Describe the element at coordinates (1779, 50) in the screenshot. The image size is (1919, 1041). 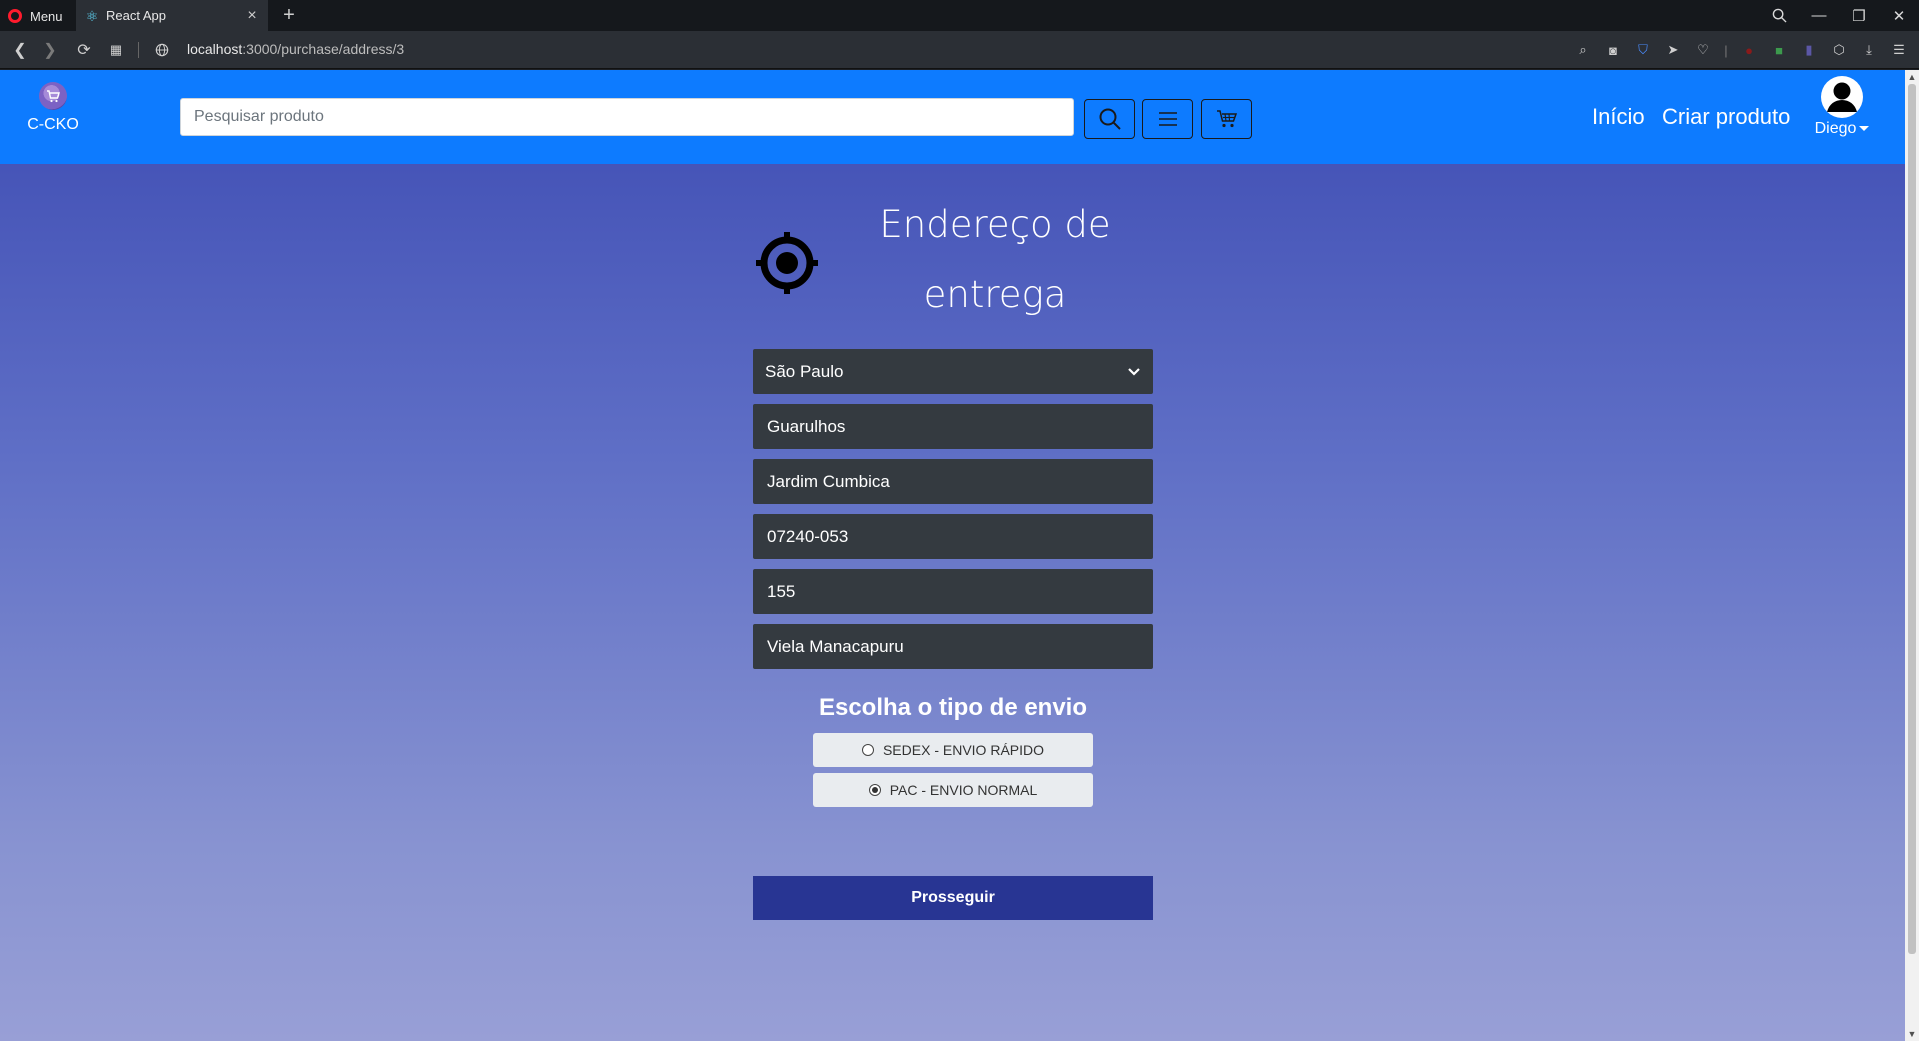
I see `extension-green-icon: ■` at that location.